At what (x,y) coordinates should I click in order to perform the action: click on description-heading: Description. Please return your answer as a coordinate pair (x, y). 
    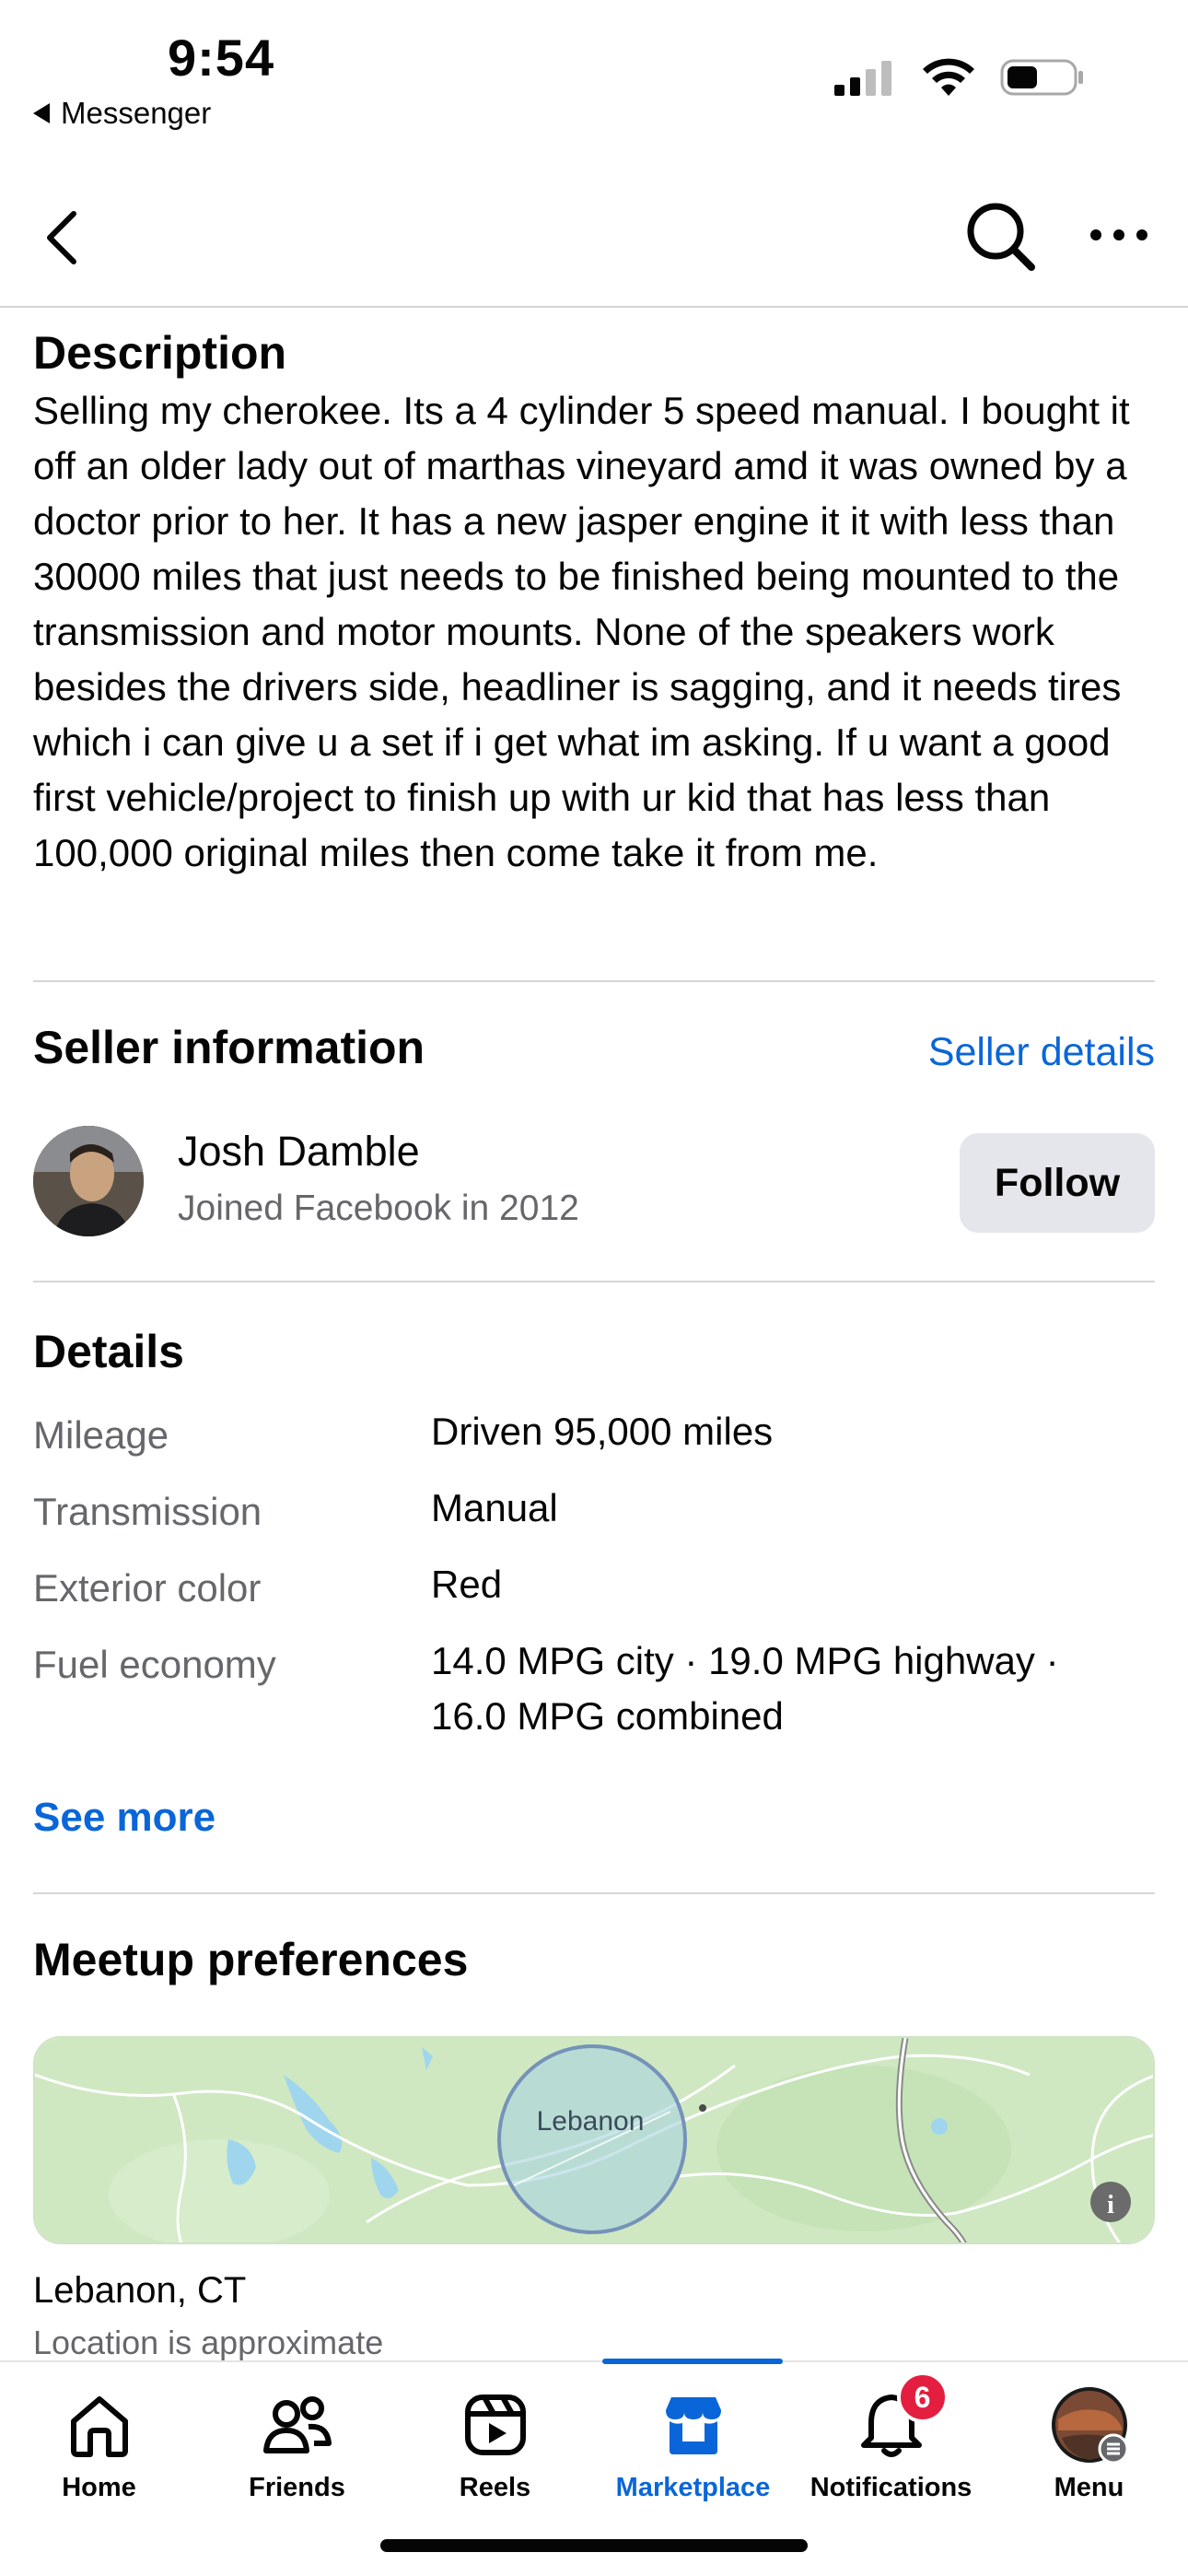
    Looking at the image, I should click on (160, 353).